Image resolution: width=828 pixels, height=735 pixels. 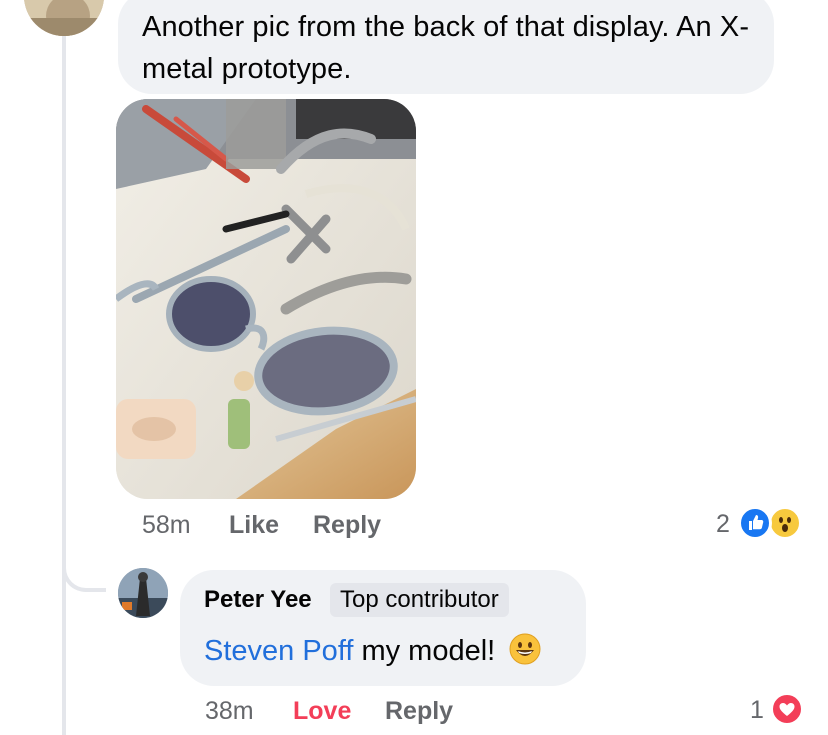 I want to click on reaction-count-2: 1, so click(x=757, y=710).